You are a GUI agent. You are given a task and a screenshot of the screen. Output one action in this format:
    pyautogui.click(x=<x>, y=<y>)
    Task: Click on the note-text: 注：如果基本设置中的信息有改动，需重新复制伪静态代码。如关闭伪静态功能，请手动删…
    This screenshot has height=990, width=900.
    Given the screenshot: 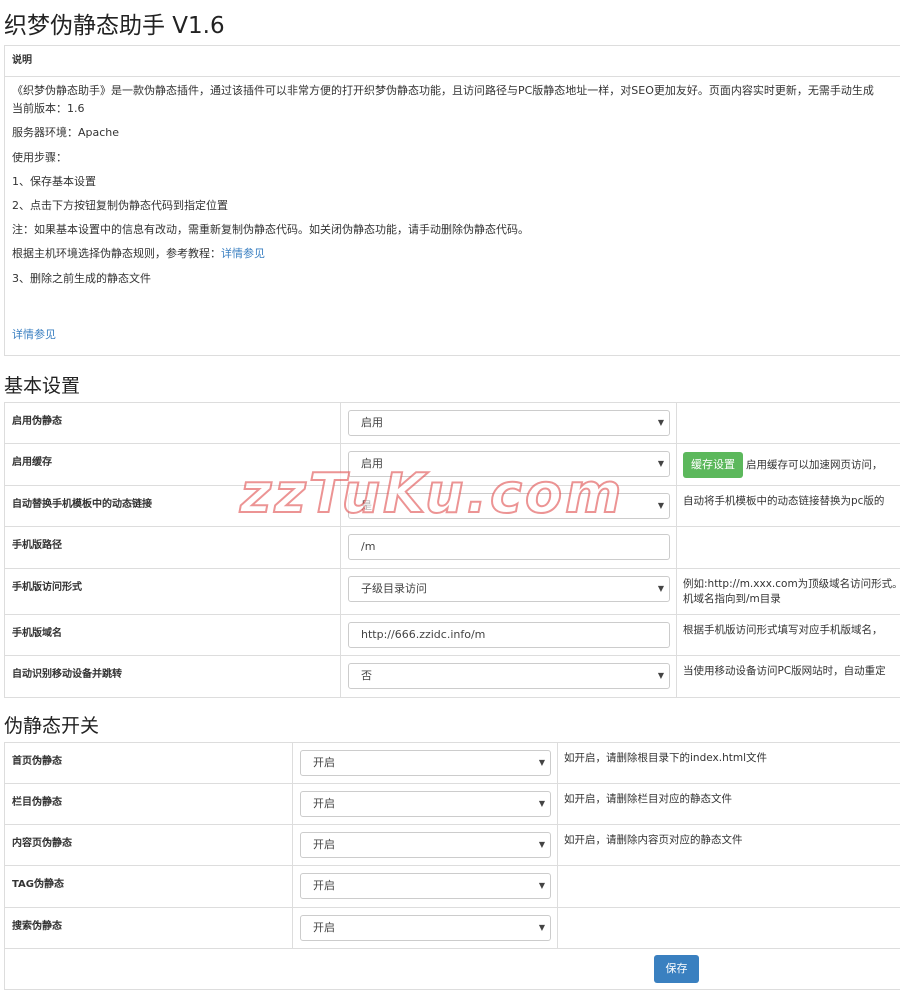 What is the action you would take?
    pyautogui.click(x=270, y=229)
    